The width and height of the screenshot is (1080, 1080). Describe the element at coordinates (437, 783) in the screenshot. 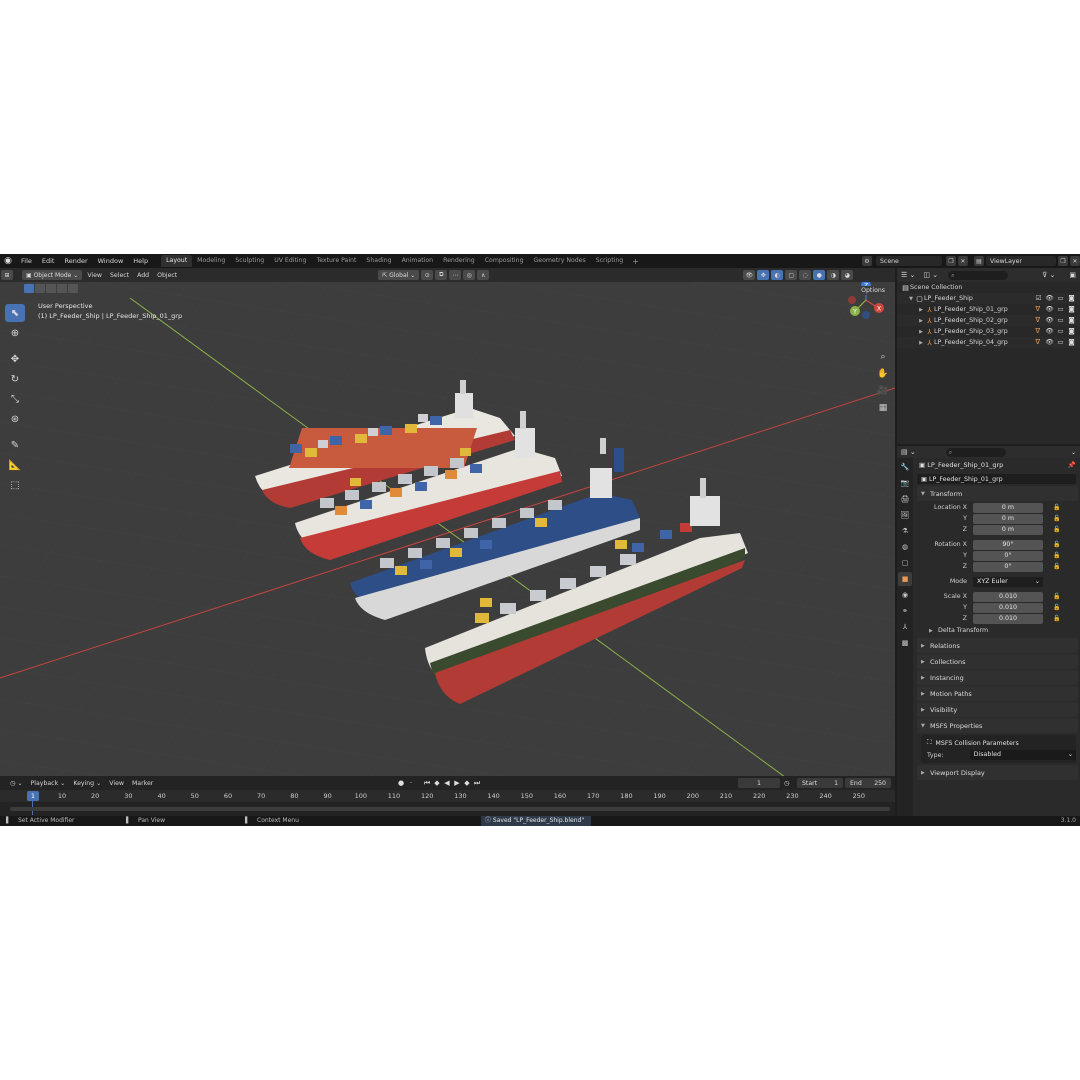

I see `prev-keyframe-icon: ◆` at that location.